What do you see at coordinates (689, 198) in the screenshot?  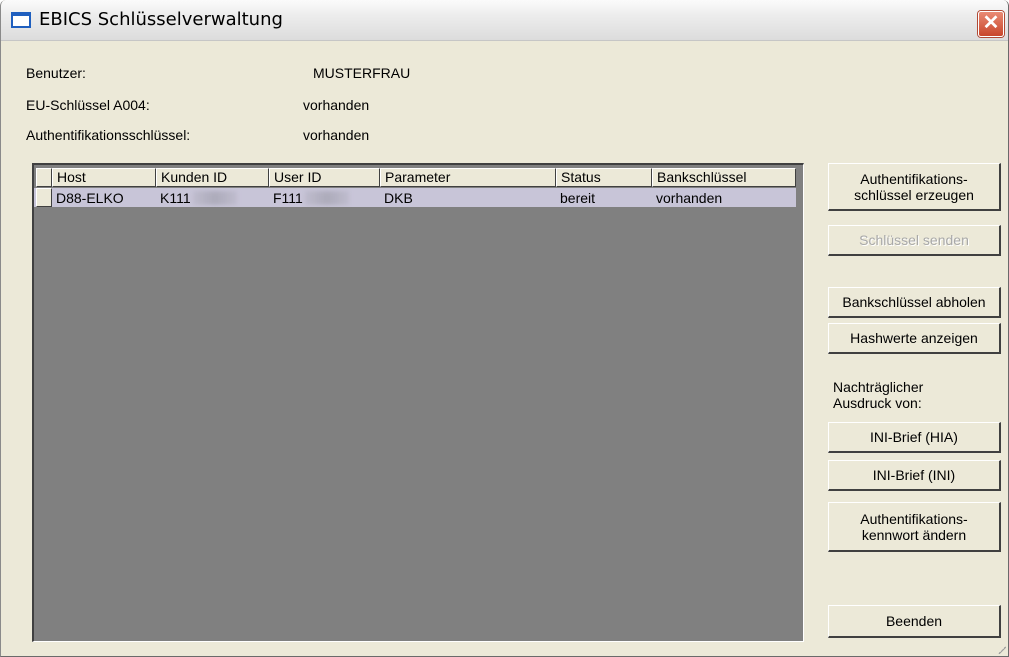 I see `cell-bankschluessel: vorhanden` at bounding box center [689, 198].